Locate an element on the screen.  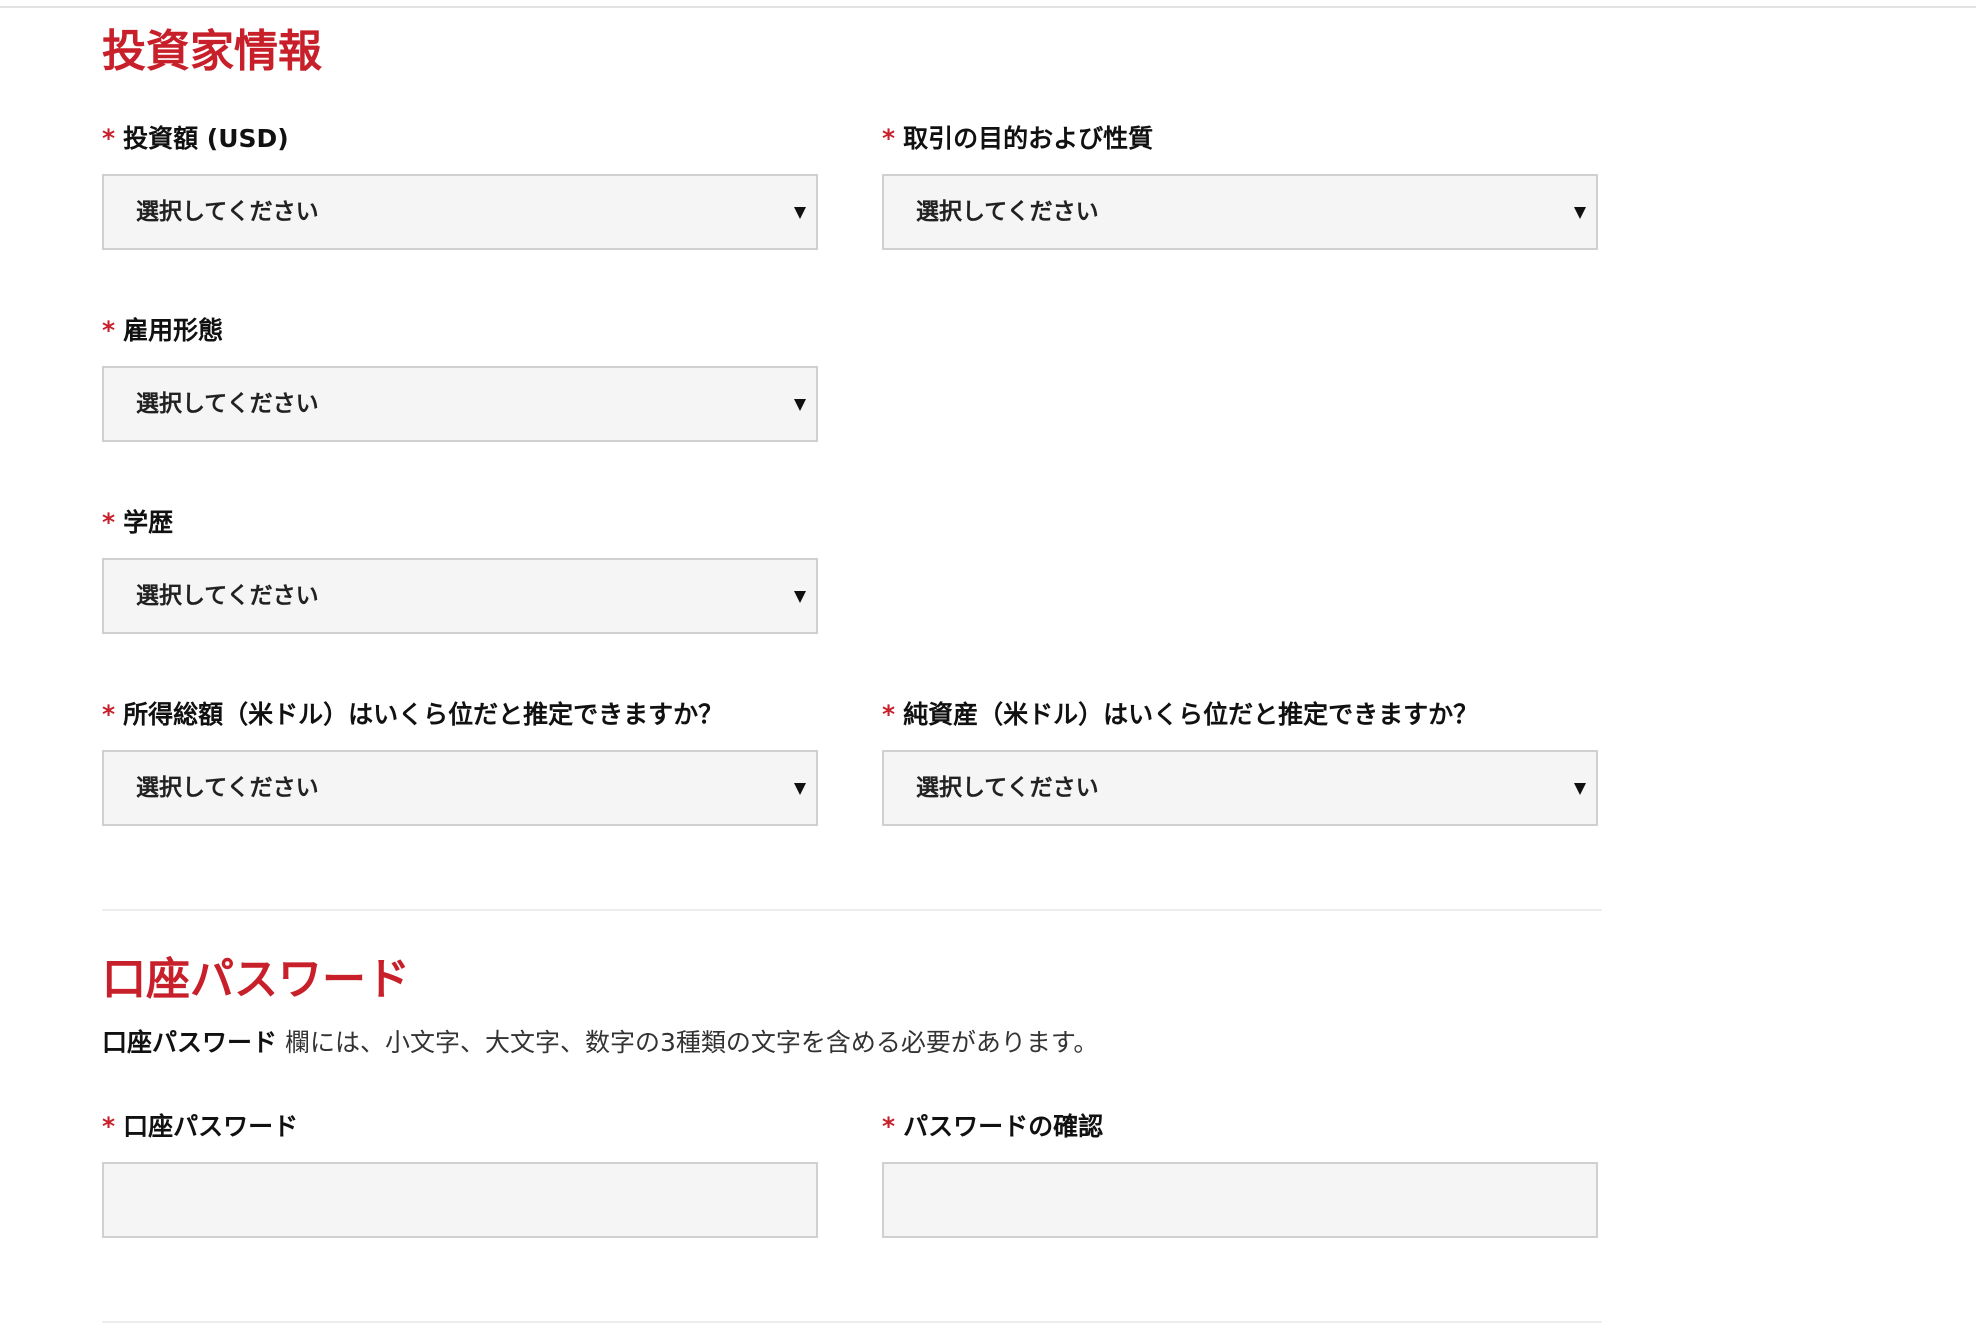
password-confirm-field: * パスワードの確認 is located at coordinates (1242, 1174).